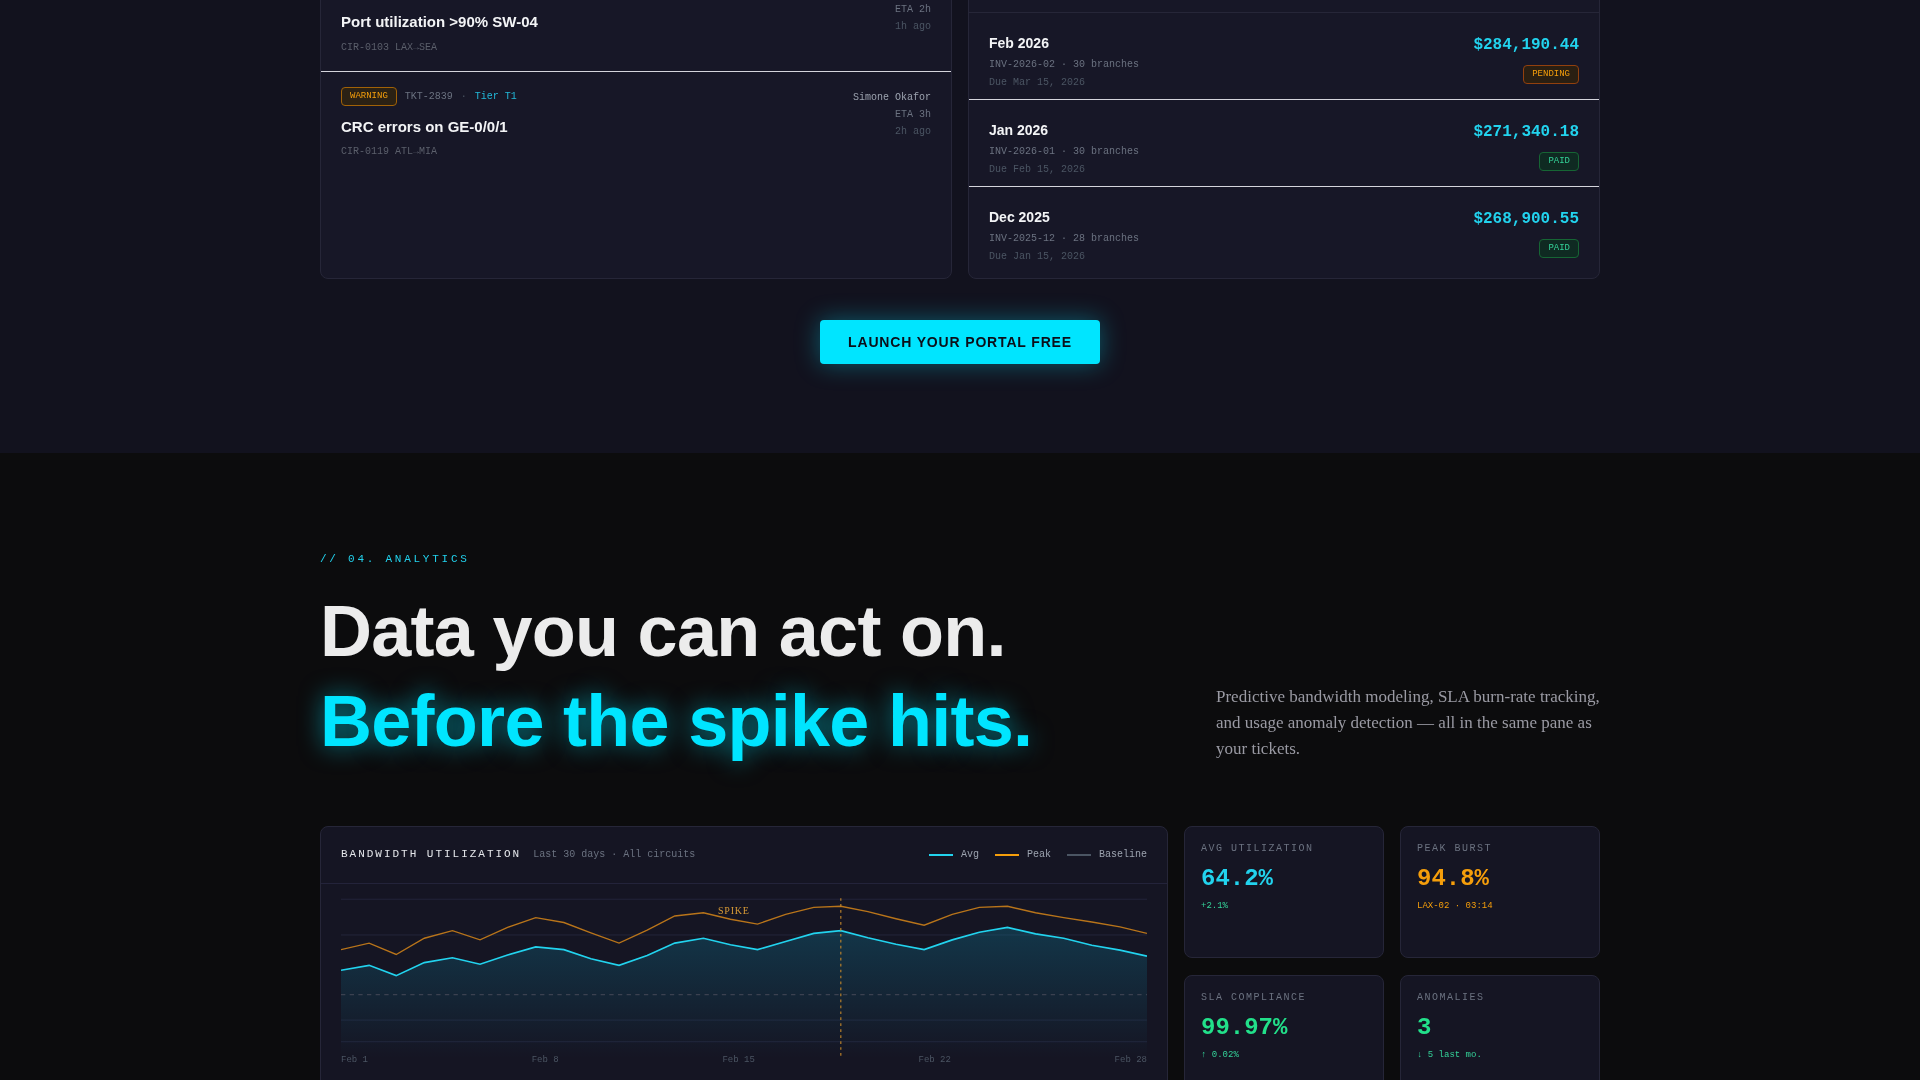  Describe the element at coordinates (969, 855) in the screenshot. I see `legend-label: Avg` at that location.